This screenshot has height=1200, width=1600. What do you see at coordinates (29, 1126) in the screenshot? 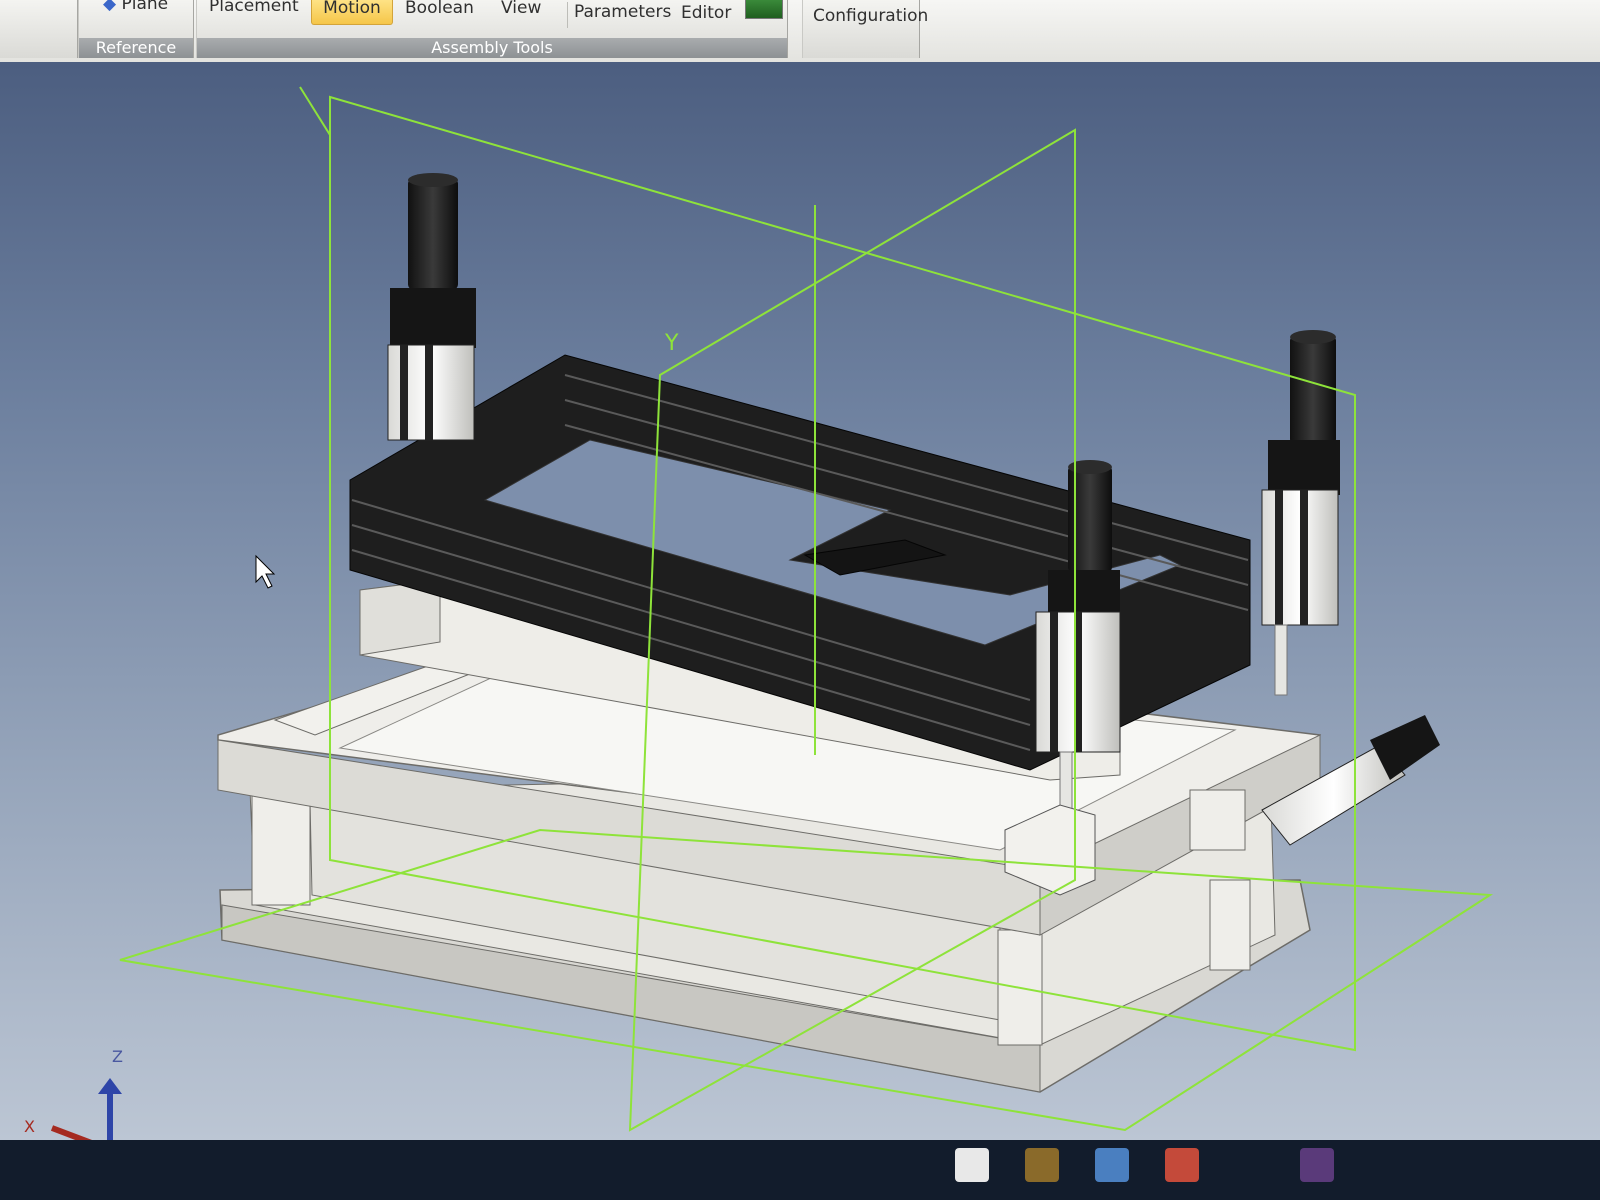
I see `x-axis-label: X` at bounding box center [29, 1126].